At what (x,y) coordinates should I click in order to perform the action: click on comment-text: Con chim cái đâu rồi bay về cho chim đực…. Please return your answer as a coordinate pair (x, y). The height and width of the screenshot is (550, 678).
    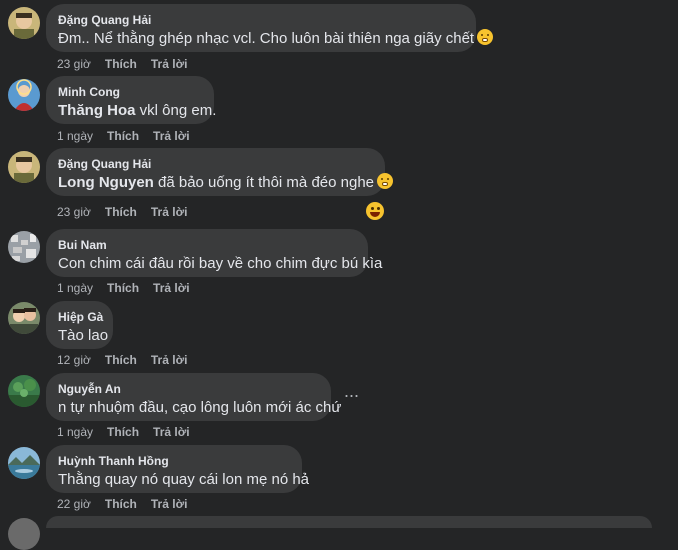
    Looking at the image, I should click on (220, 263).